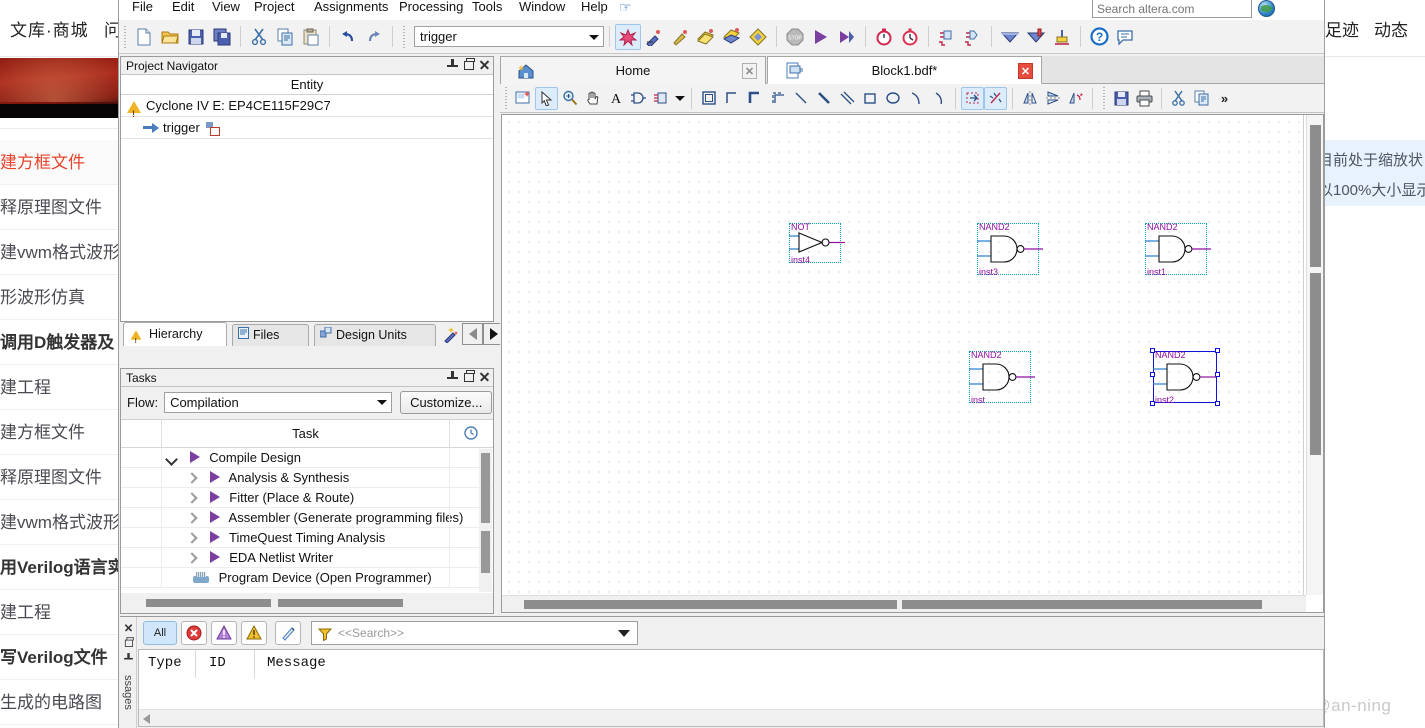 This screenshot has height=728, width=1425. I want to click on web-outline-item: 写Verilog文件, so click(59, 657).